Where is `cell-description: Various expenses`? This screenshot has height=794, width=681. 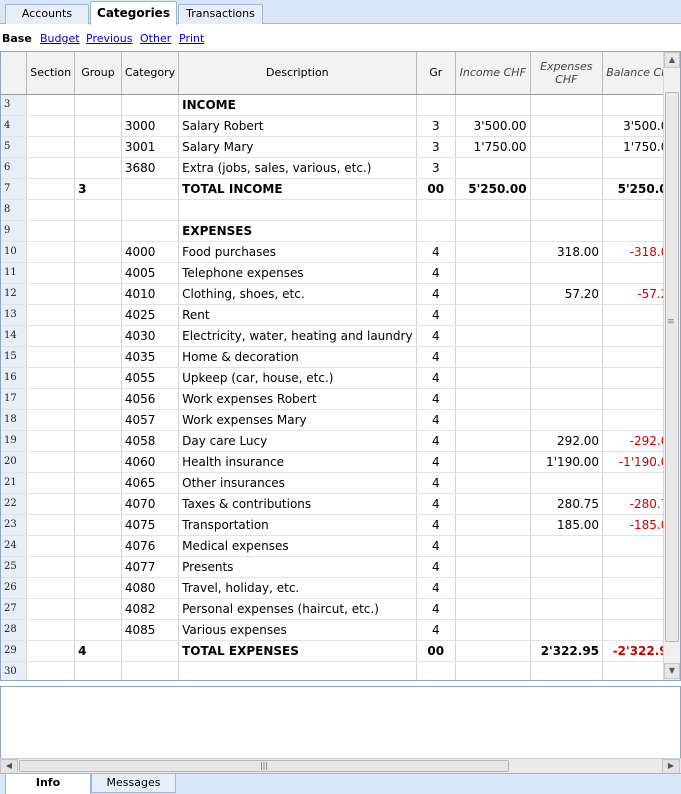
cell-description: Various expenses is located at coordinates (297, 630).